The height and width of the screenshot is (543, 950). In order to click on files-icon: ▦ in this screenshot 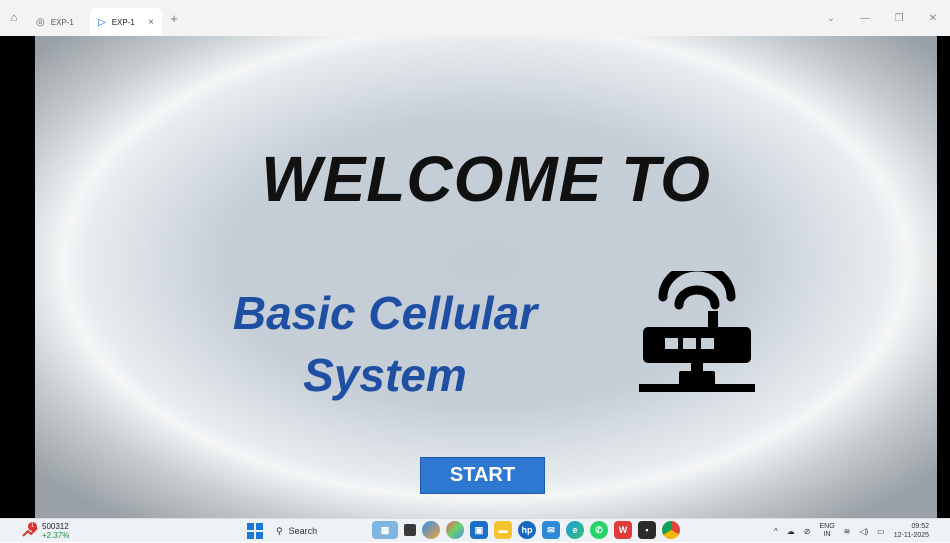, I will do `click(385, 530)`.